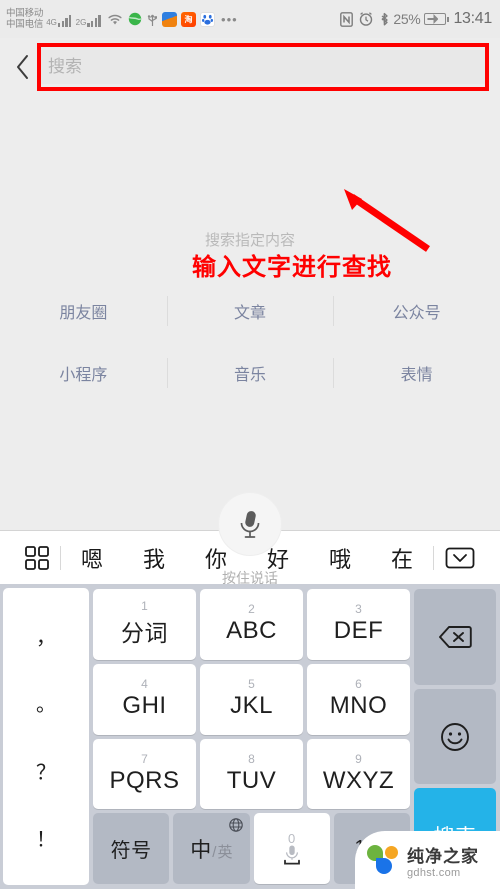 This screenshot has height=889, width=500. I want to click on carrier-line-2: 中国电信, so click(25, 24).